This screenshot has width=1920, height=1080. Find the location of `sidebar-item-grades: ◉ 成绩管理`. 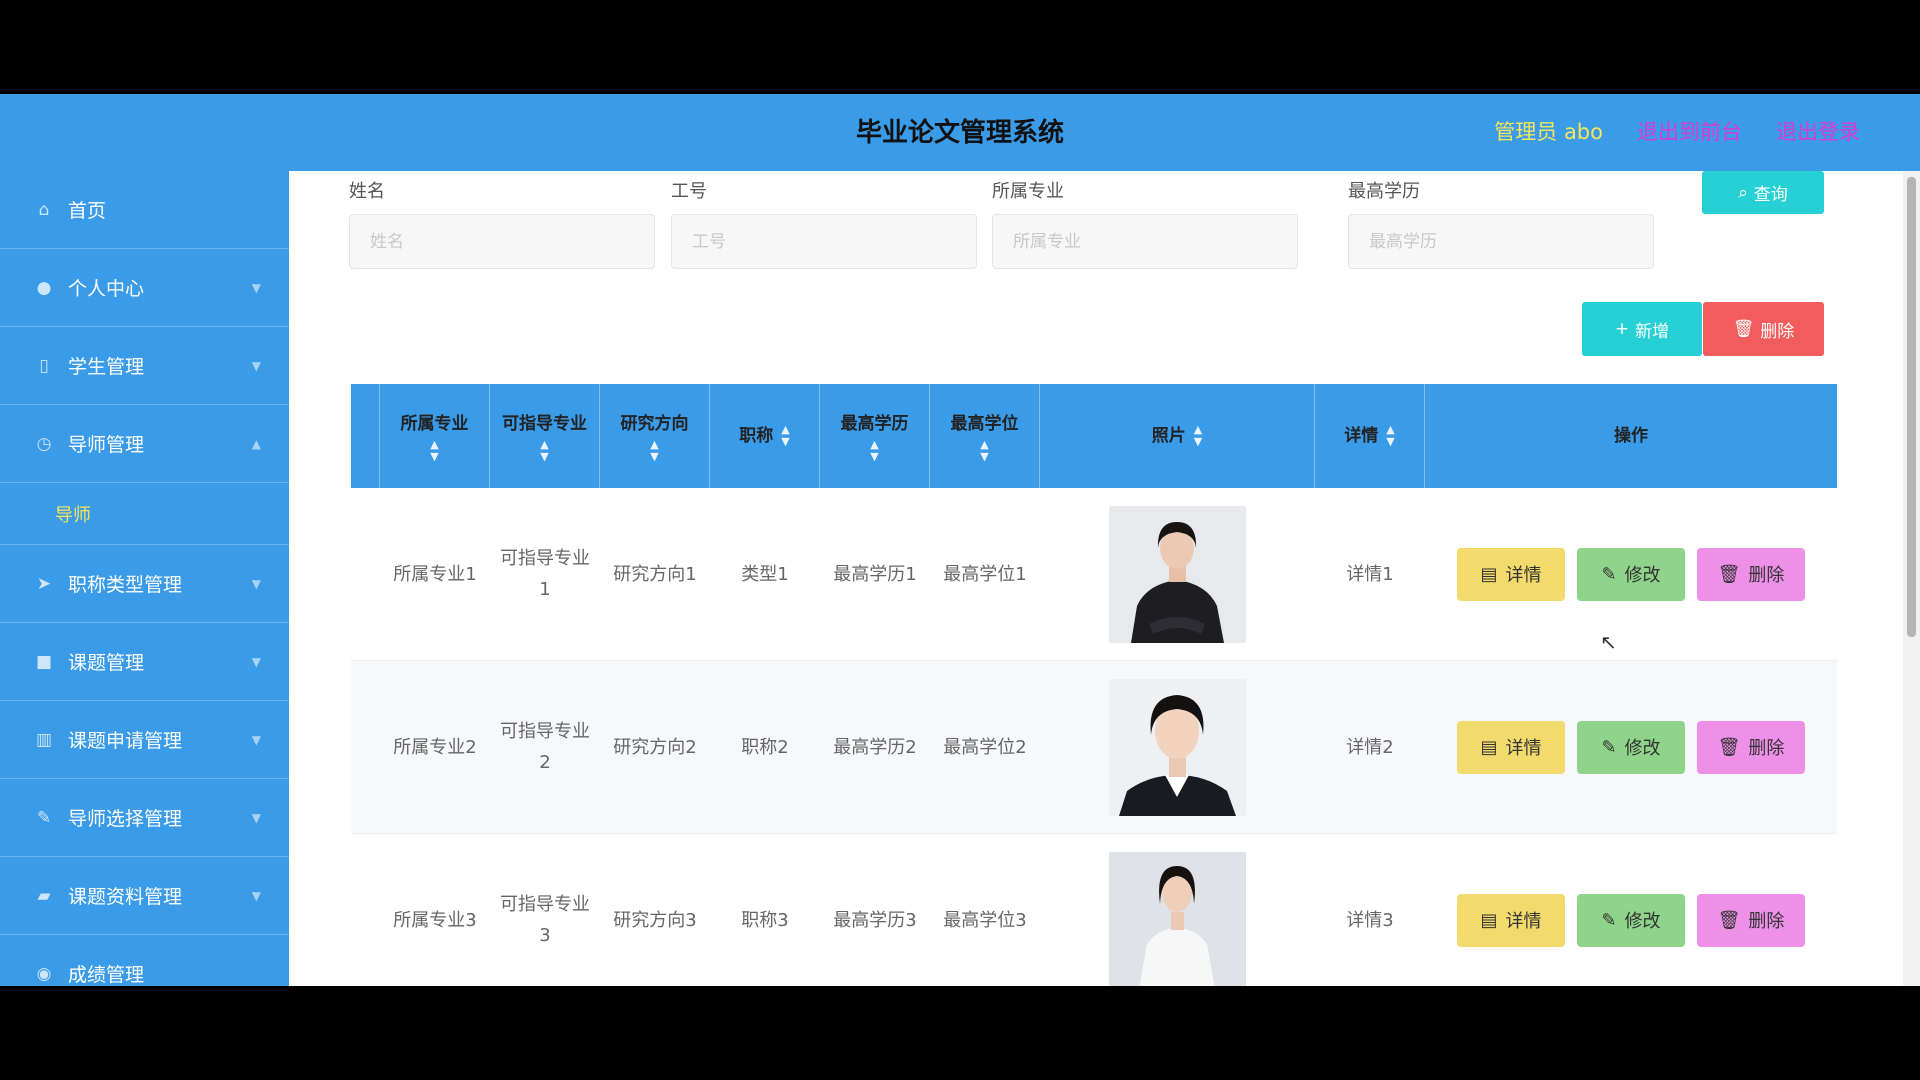

sidebar-item-grades: ◉ 成绩管理 is located at coordinates (144, 961).